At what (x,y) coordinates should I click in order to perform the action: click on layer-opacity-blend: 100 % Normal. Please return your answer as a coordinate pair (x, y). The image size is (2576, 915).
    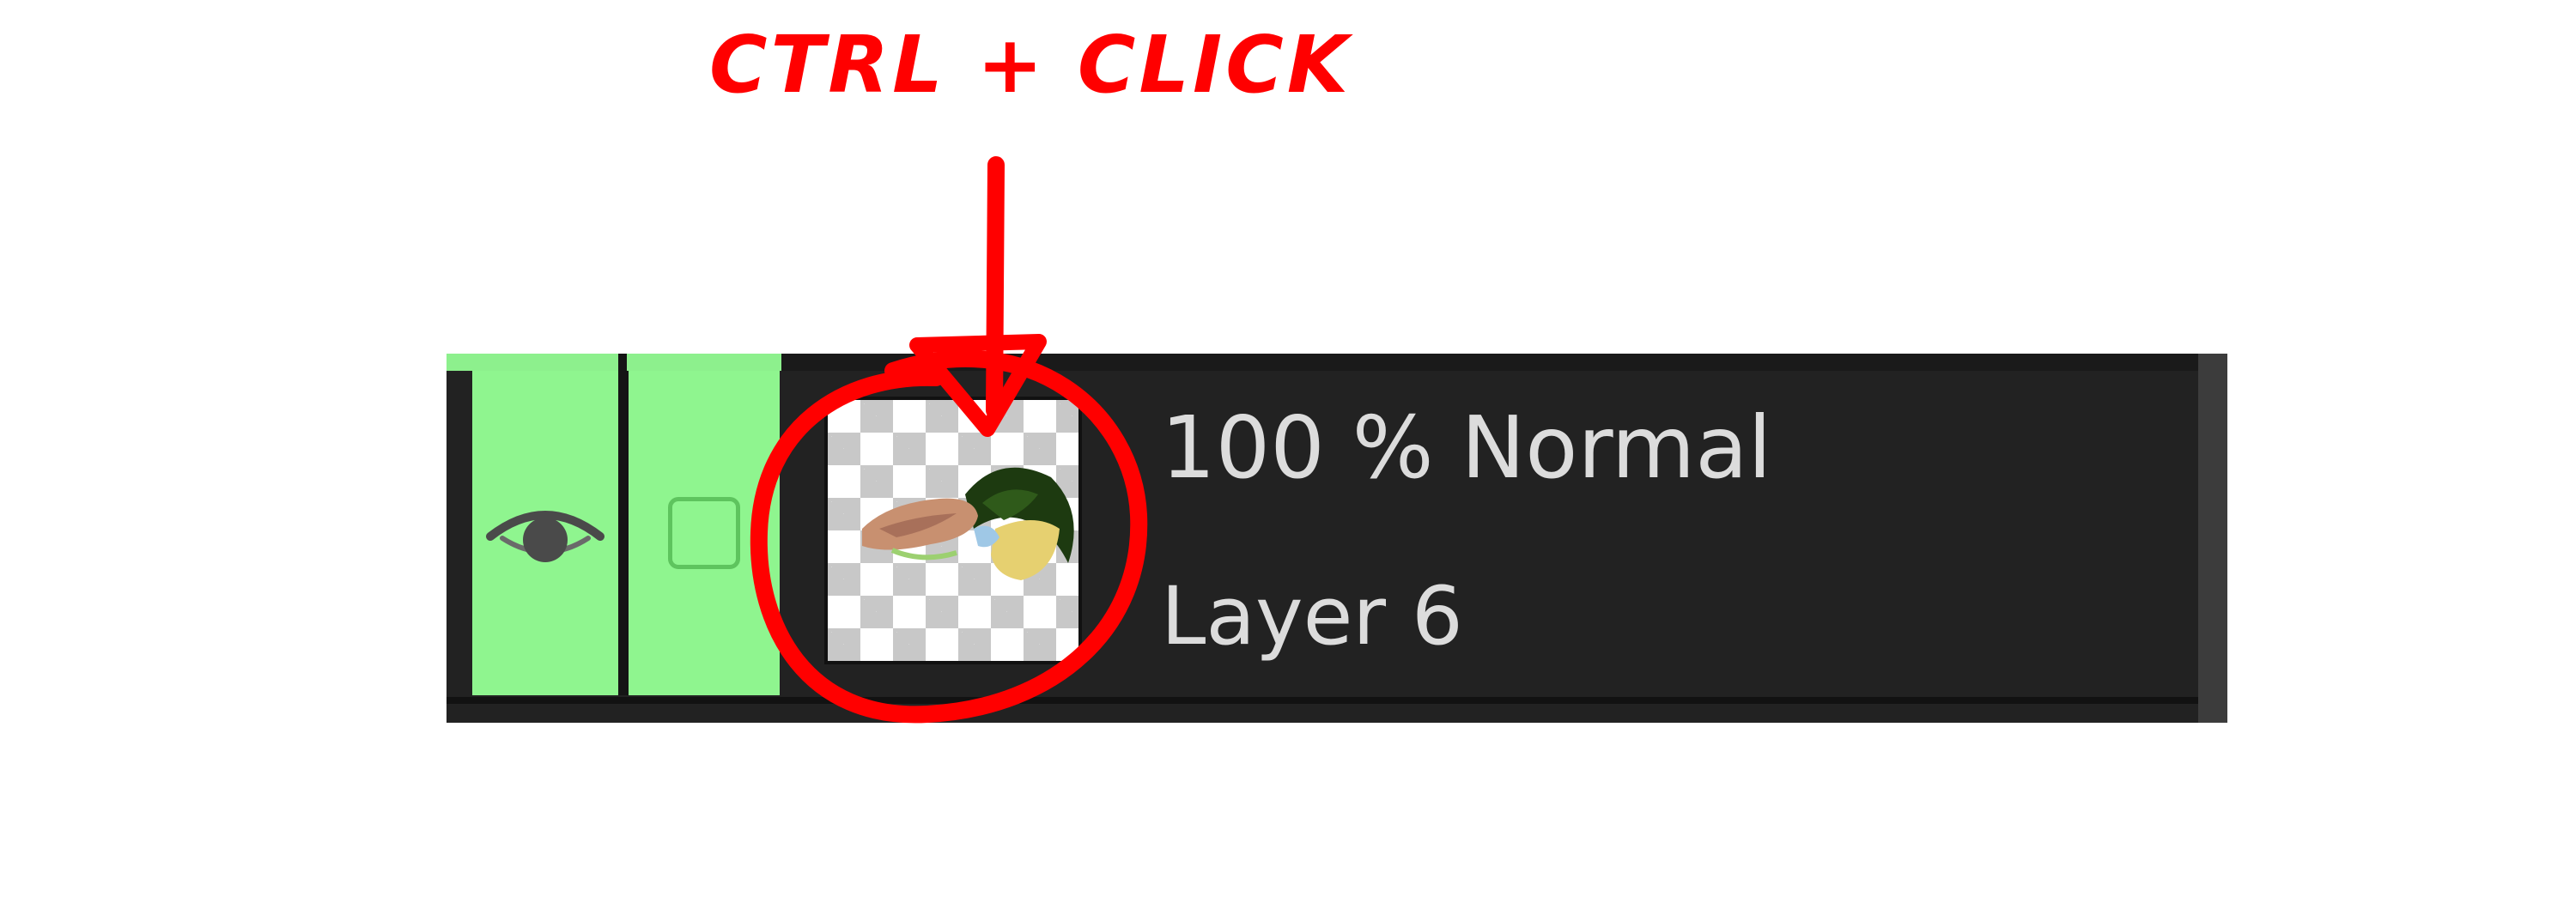
    Looking at the image, I should click on (1466, 448).